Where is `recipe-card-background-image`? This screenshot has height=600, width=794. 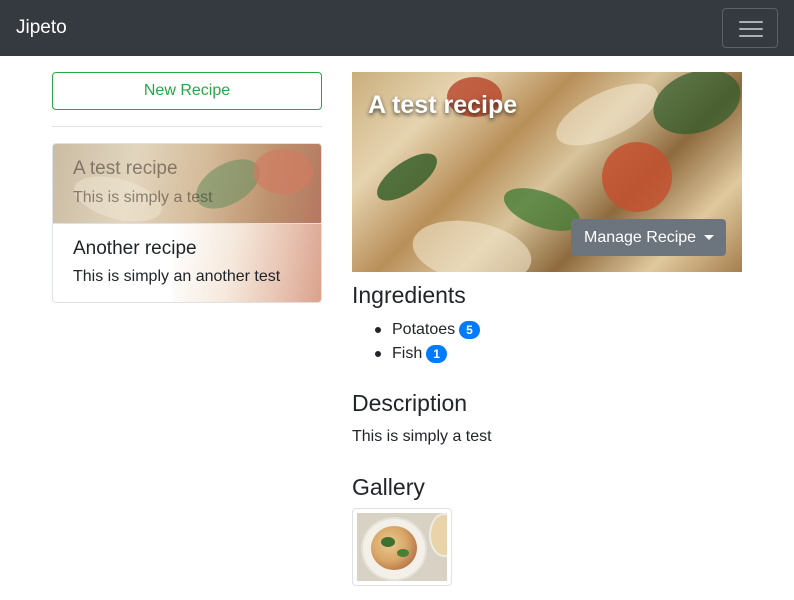 recipe-card-background-image is located at coordinates (247, 263).